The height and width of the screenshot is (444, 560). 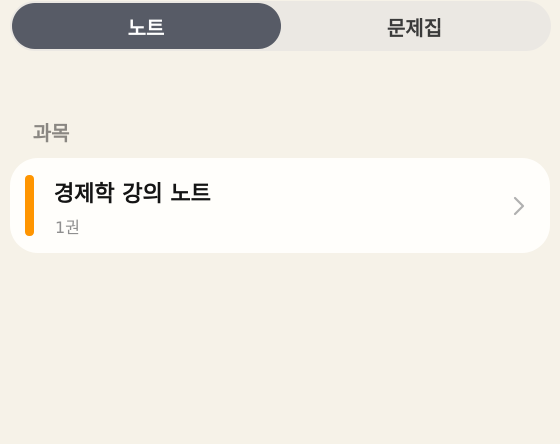 I want to click on segmented-control: 노트 문제집, so click(x=280, y=26).